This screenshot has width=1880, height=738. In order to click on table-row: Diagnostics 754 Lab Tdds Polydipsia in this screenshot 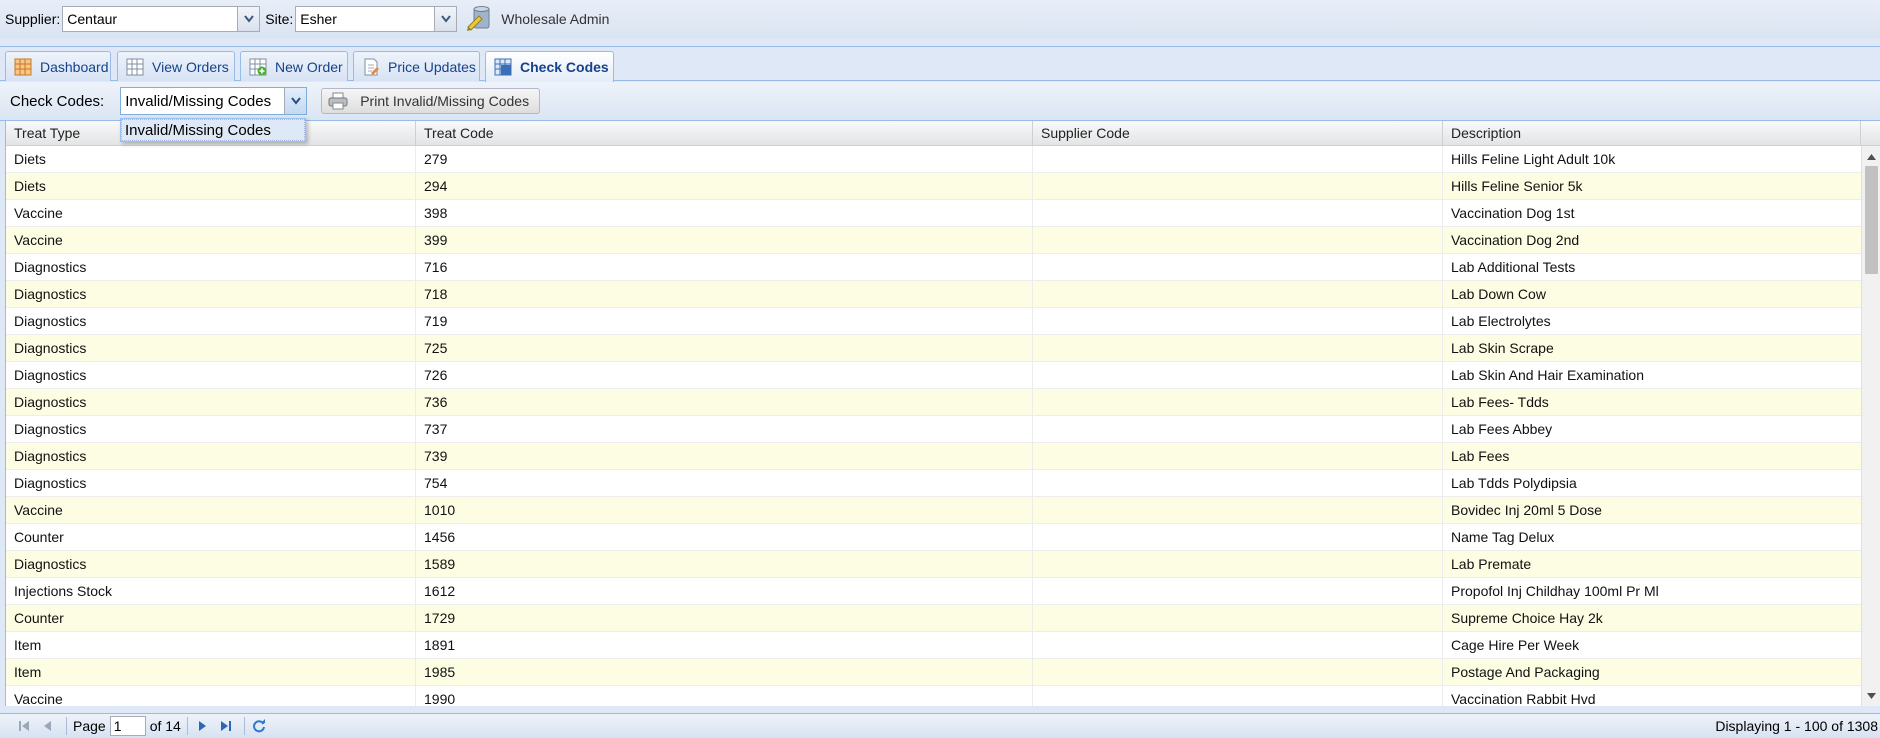, I will do `click(933, 483)`.